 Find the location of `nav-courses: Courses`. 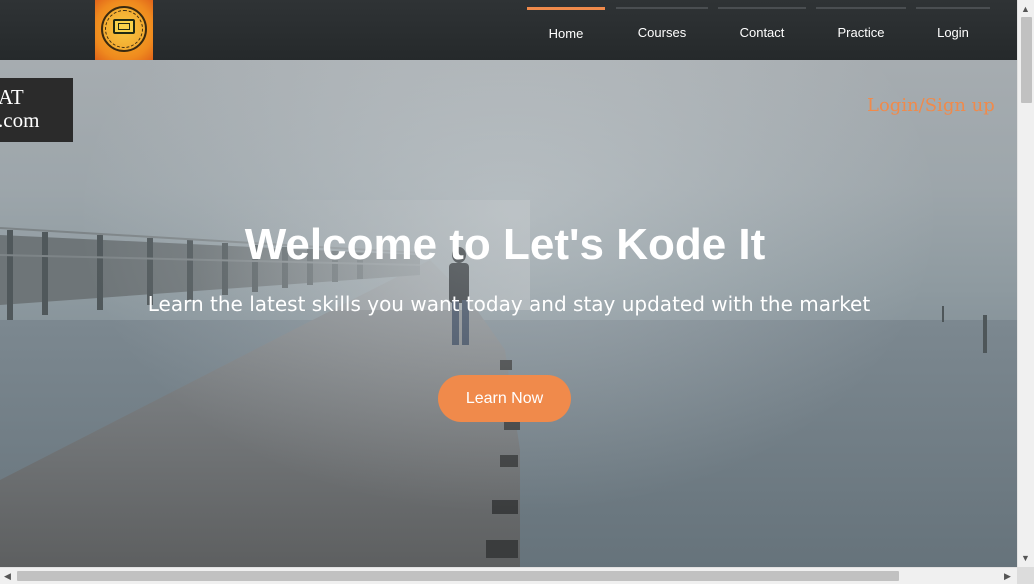

nav-courses: Courses is located at coordinates (662, 33).